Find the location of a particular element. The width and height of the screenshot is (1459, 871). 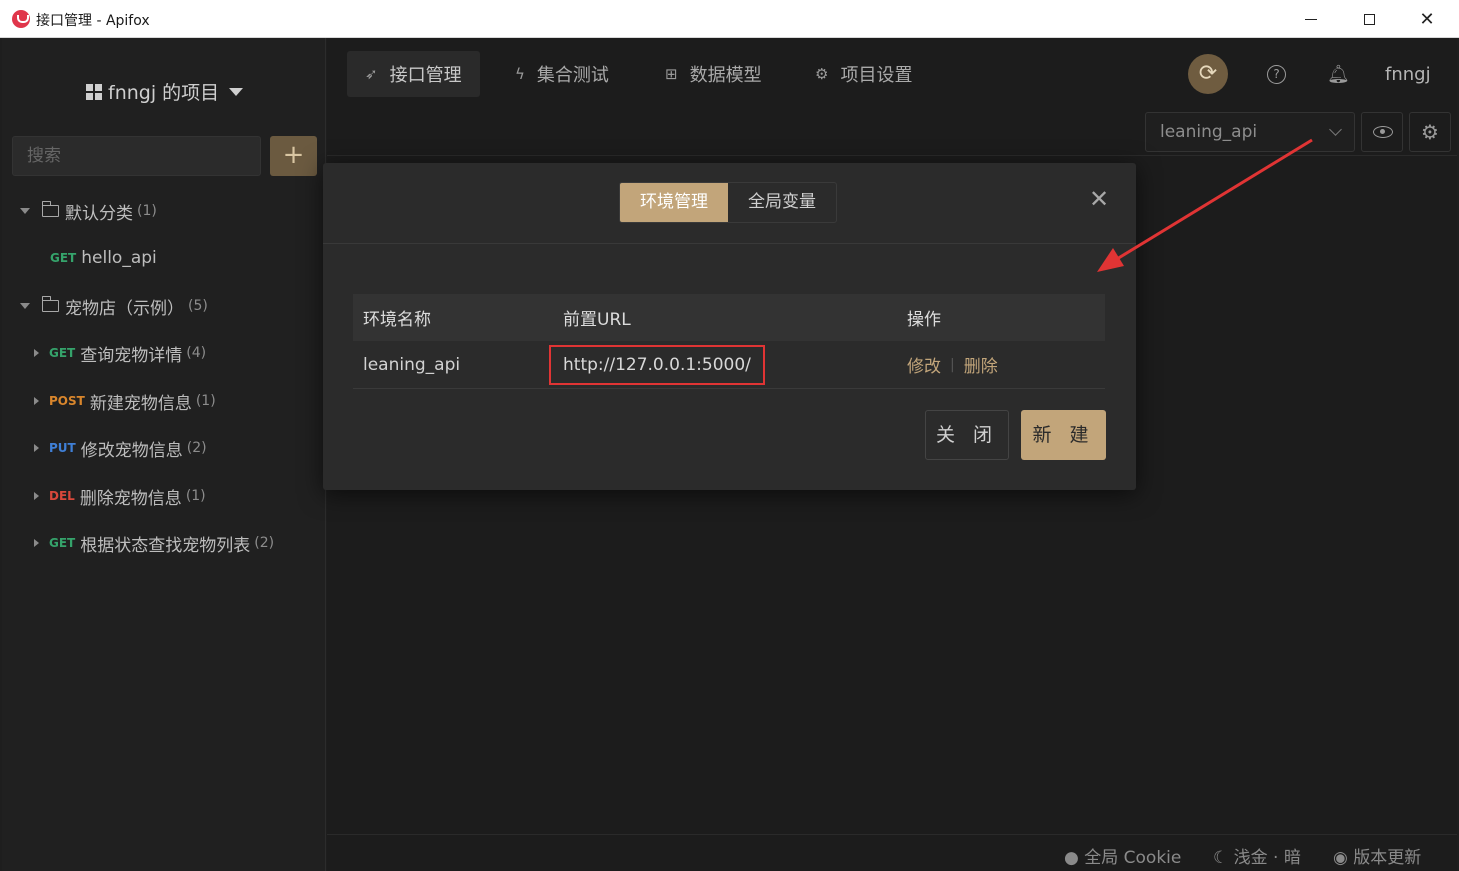

tree-label: hello_api is located at coordinates (119, 258).